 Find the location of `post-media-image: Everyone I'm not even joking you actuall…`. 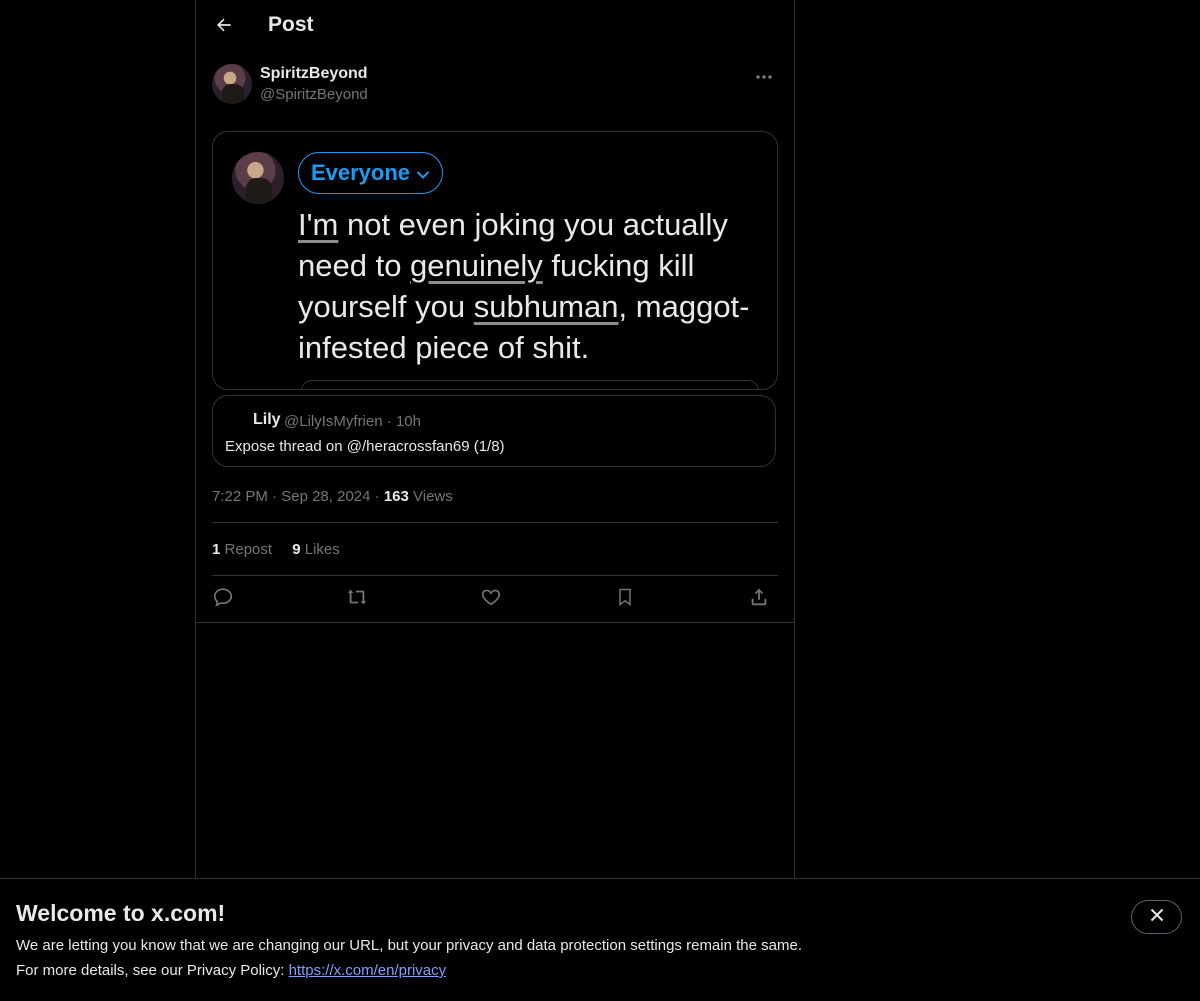

post-media-image: Everyone I'm not even joking you actuall… is located at coordinates (495, 260).